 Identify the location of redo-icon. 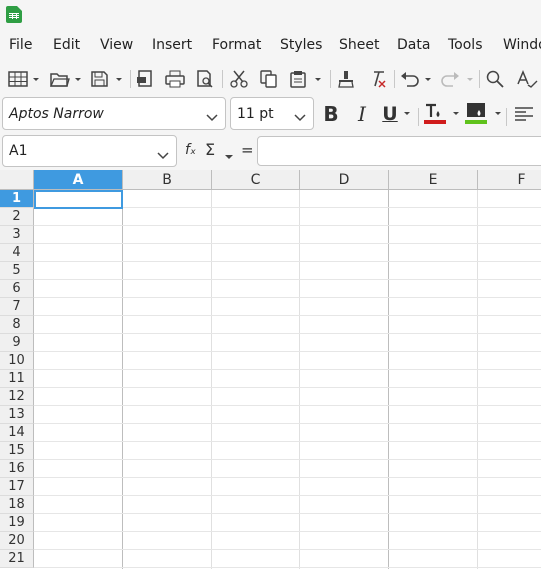
(458, 79).